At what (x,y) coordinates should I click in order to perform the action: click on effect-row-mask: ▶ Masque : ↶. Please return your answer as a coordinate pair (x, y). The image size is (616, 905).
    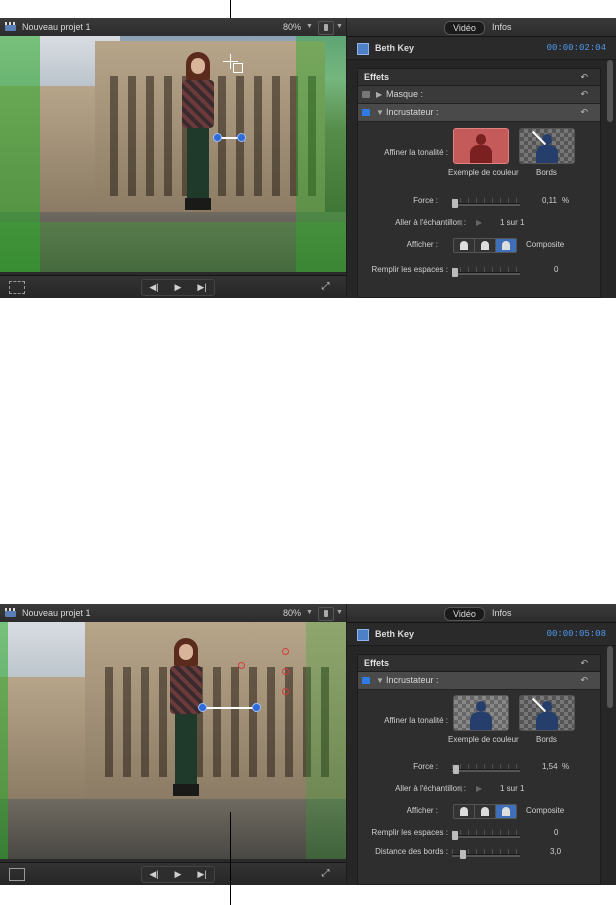
    Looking at the image, I should click on (479, 95).